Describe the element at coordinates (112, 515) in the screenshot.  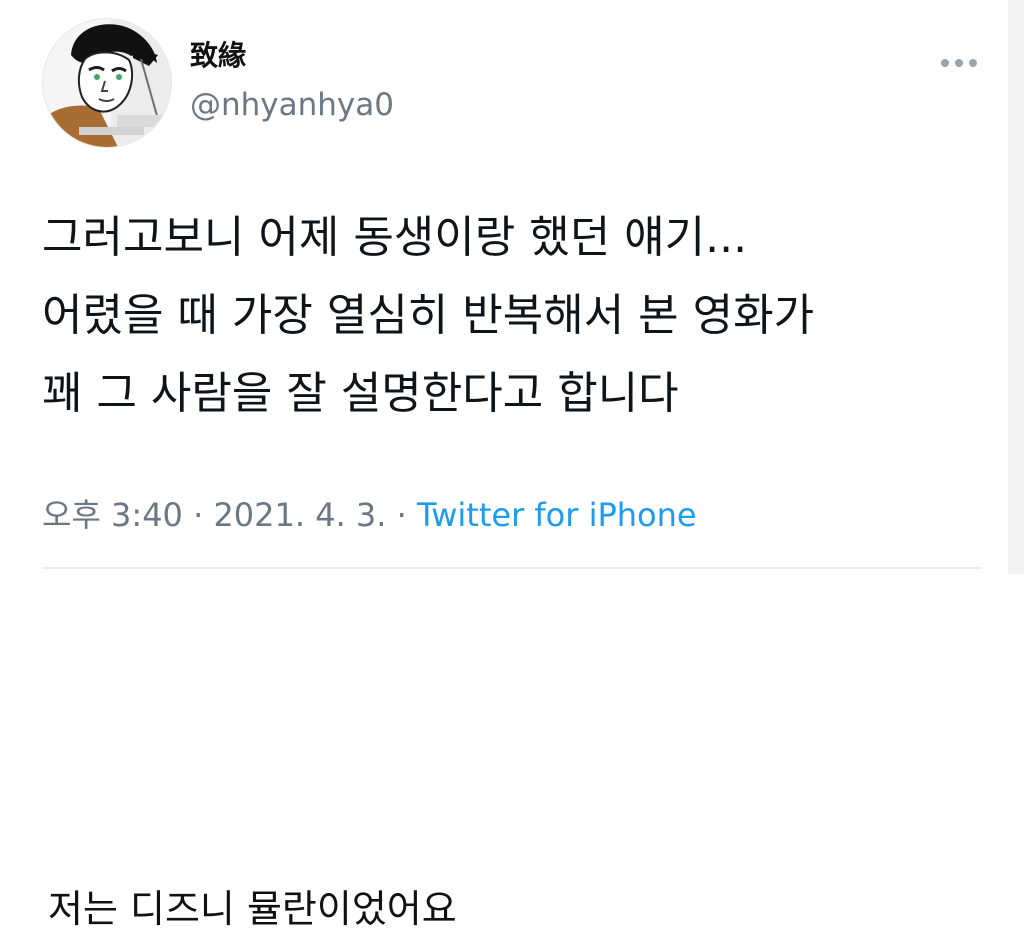
I see `tweet-time: 오후 3:40` at that location.